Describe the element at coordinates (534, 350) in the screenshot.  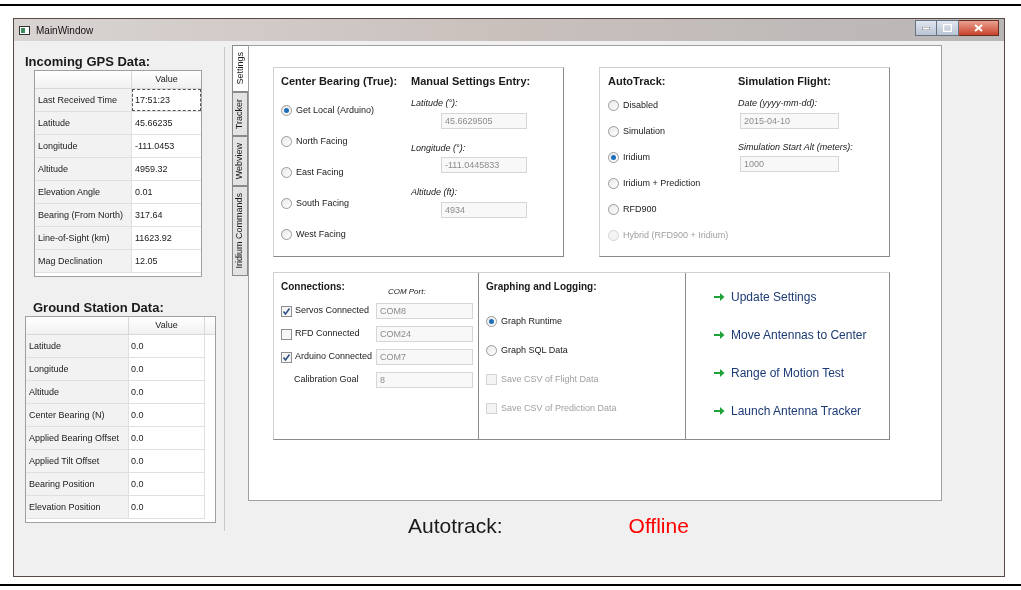
I see `option-label: Graph SQL Data` at that location.